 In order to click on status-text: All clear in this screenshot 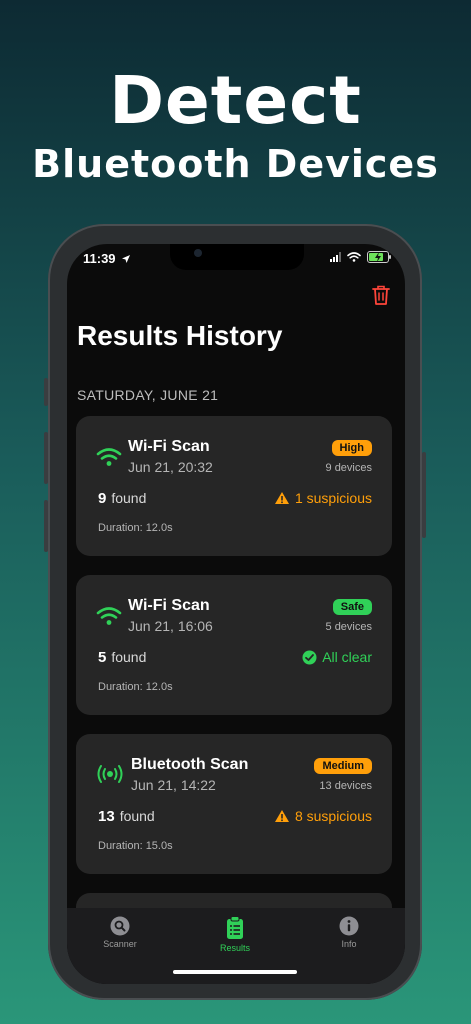, I will do `click(347, 657)`.